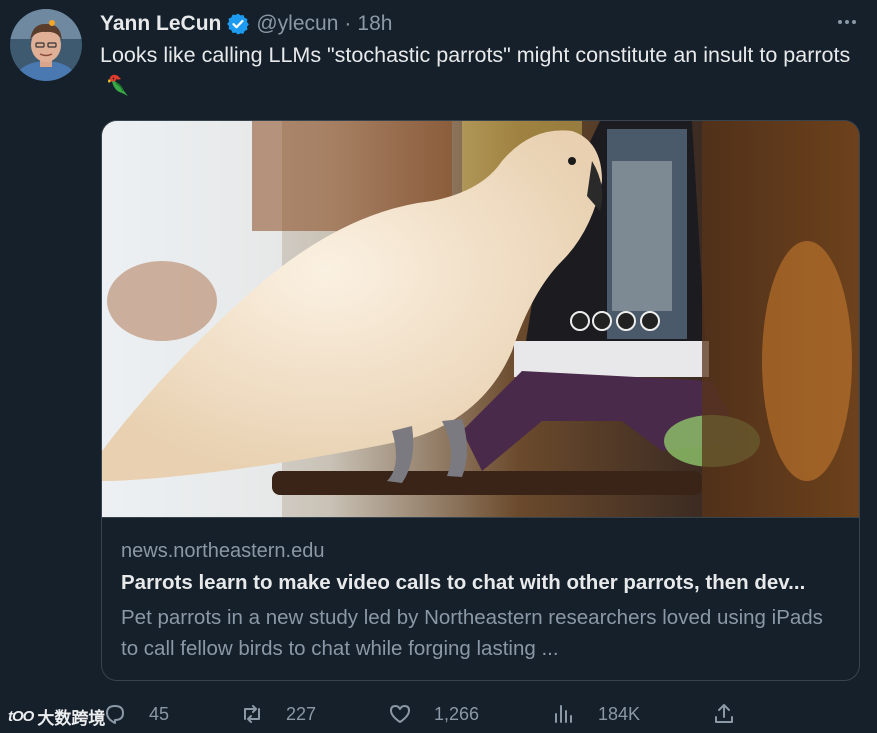 The image size is (877, 733). What do you see at coordinates (252, 714) in the screenshot?
I see `retweet-icon` at bounding box center [252, 714].